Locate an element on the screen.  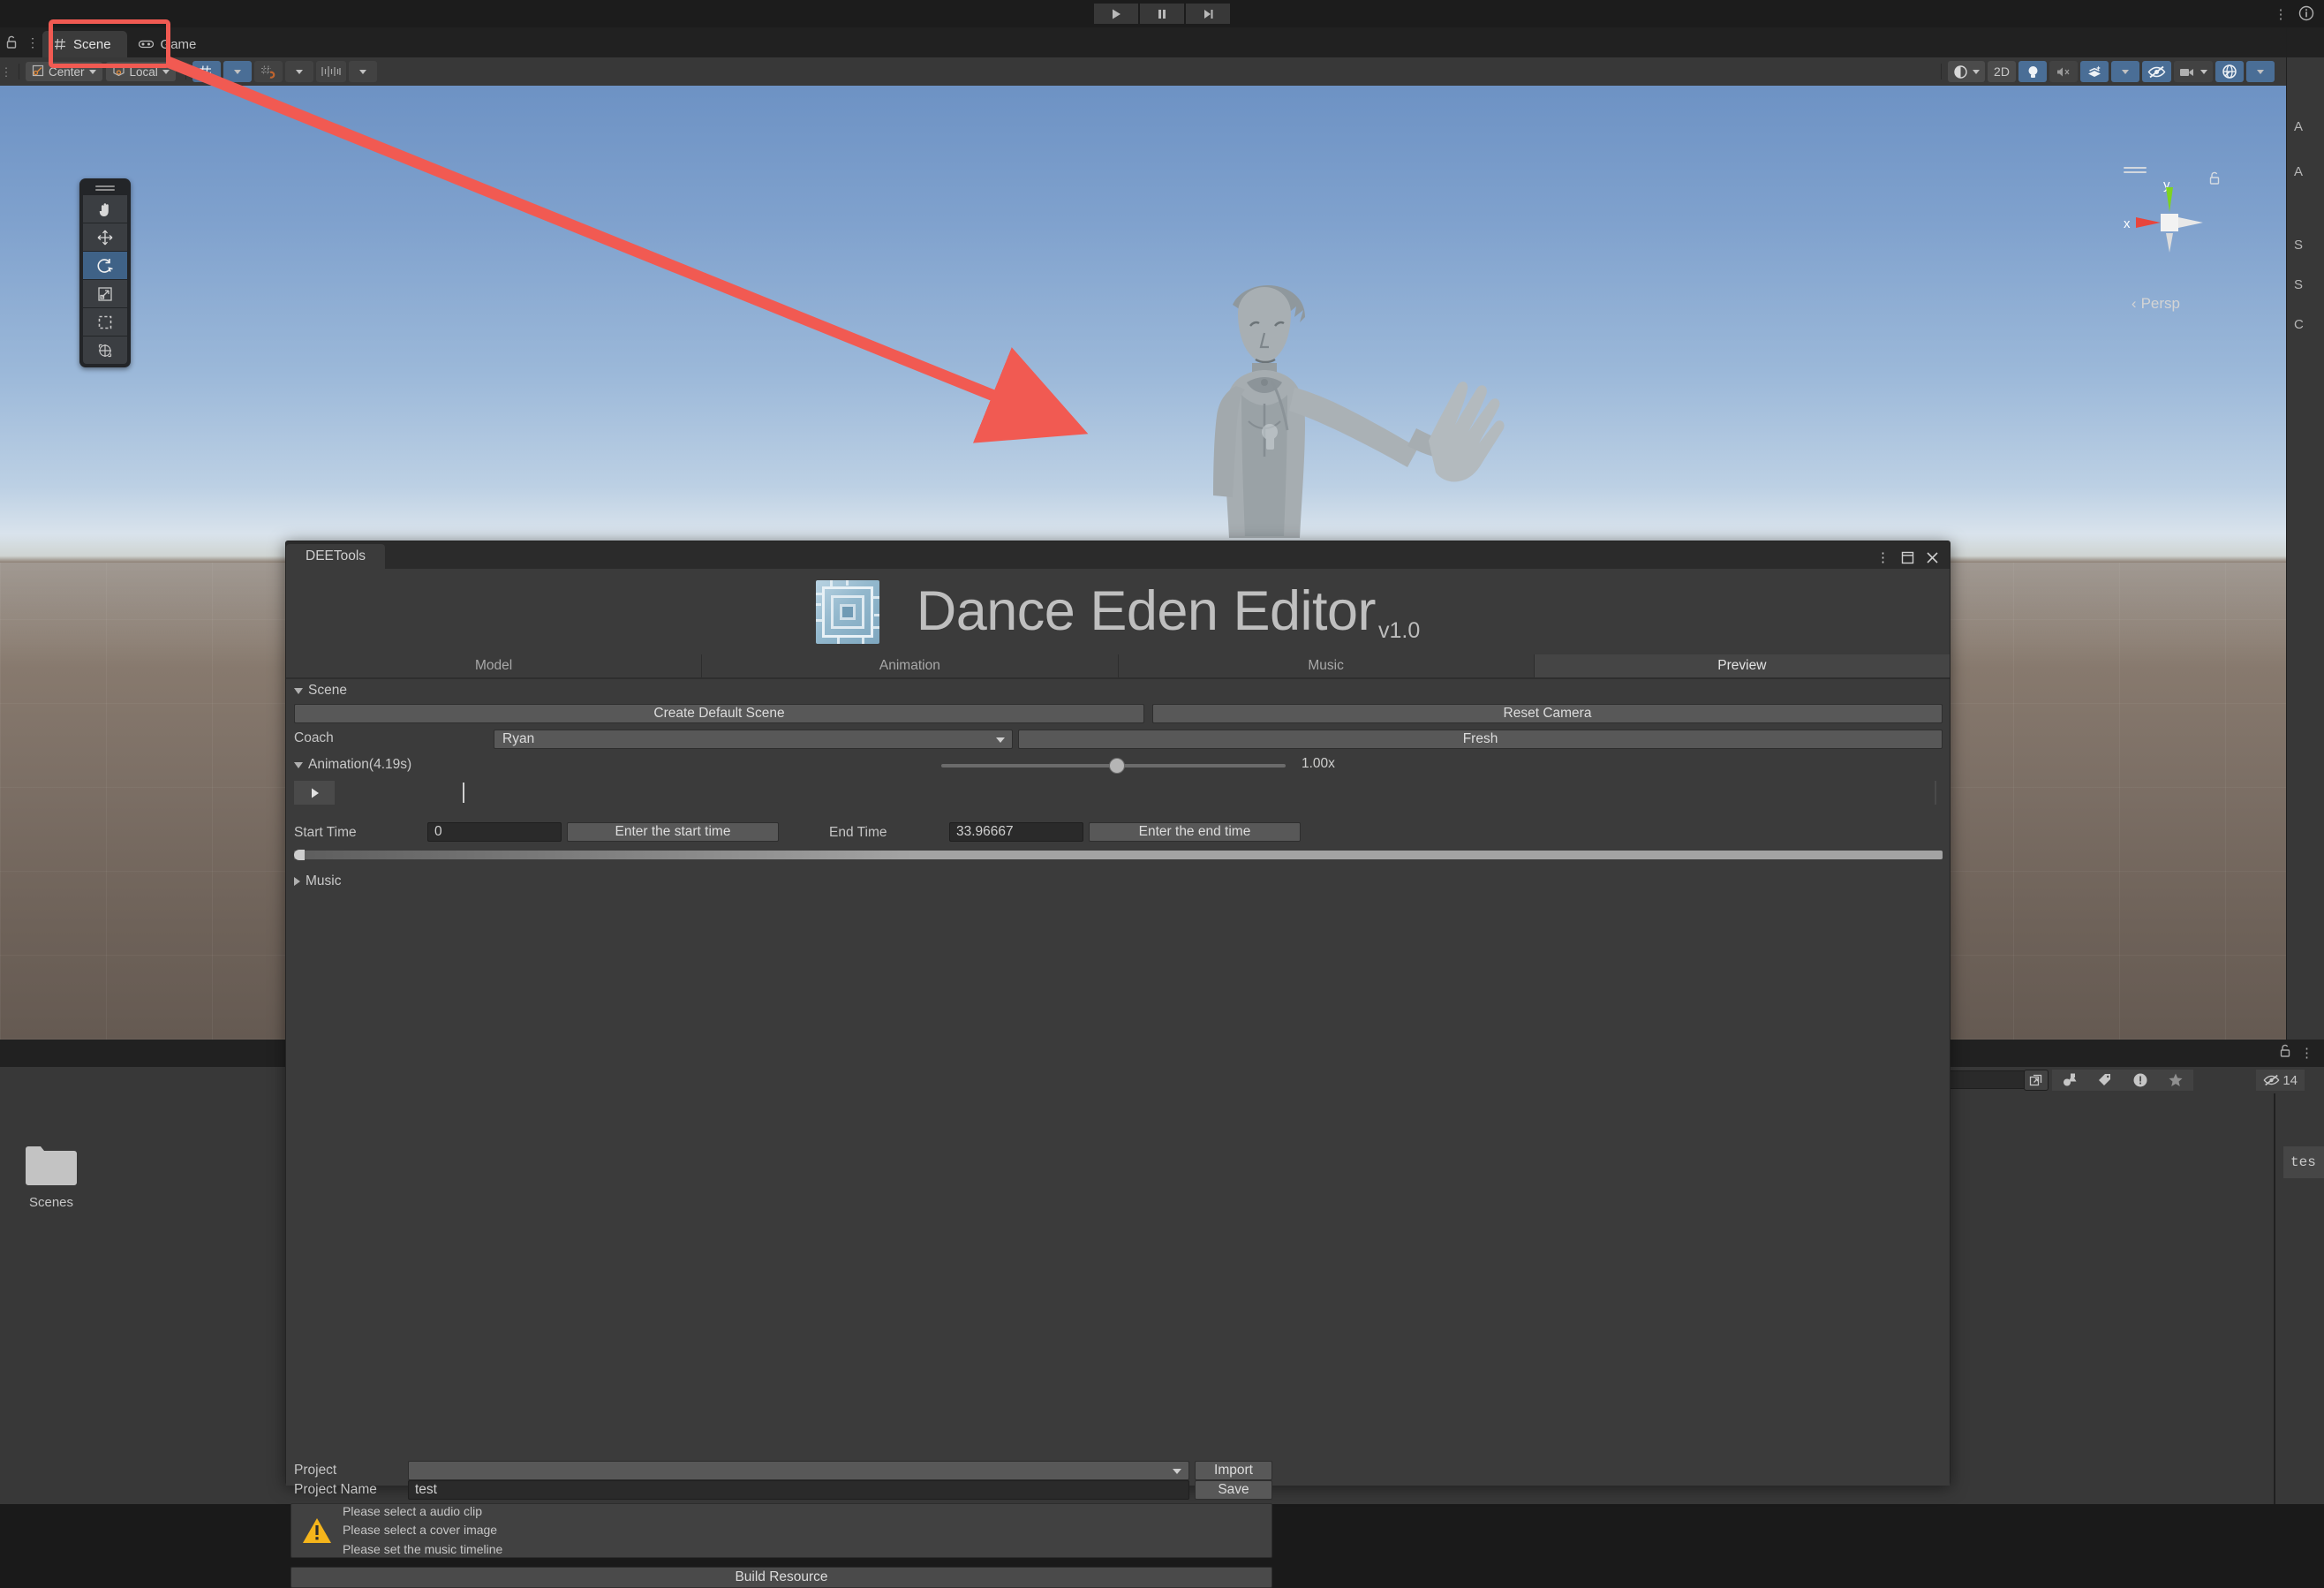
pause-button is located at coordinates (1162, 14).